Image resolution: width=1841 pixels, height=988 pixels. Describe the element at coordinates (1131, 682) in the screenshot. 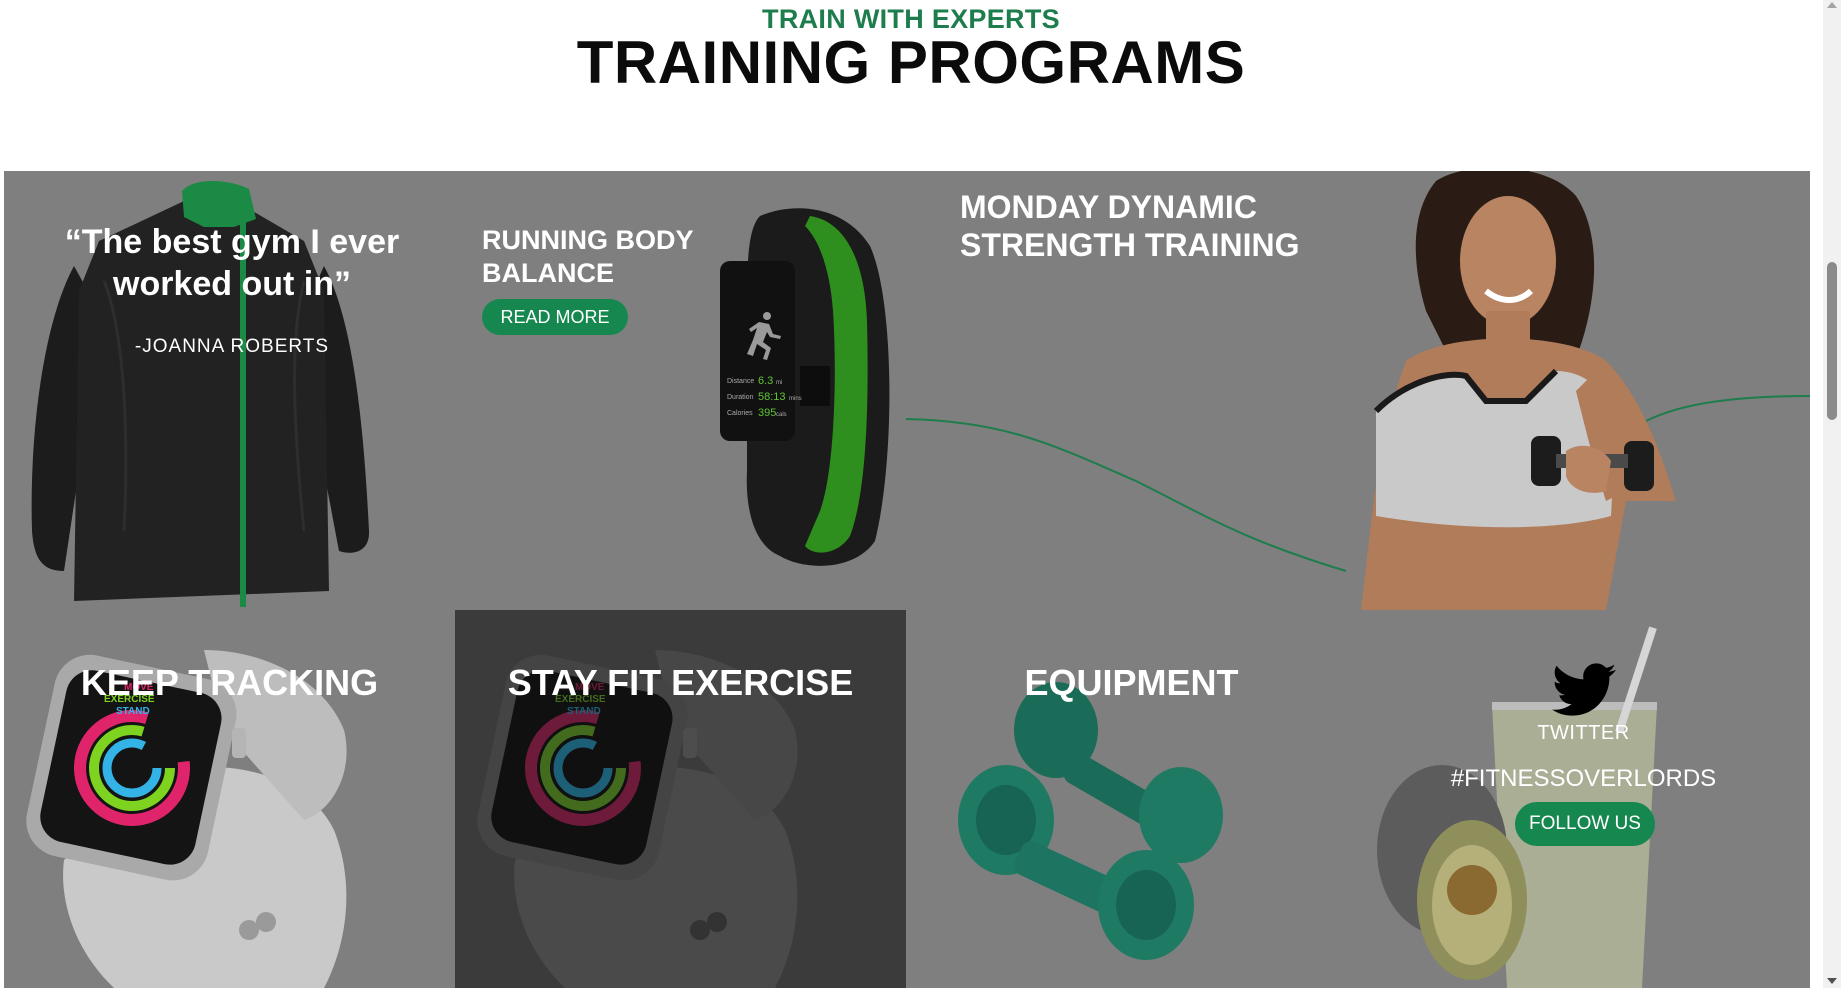

I see `equipment-title: EQUIPMENT` at that location.